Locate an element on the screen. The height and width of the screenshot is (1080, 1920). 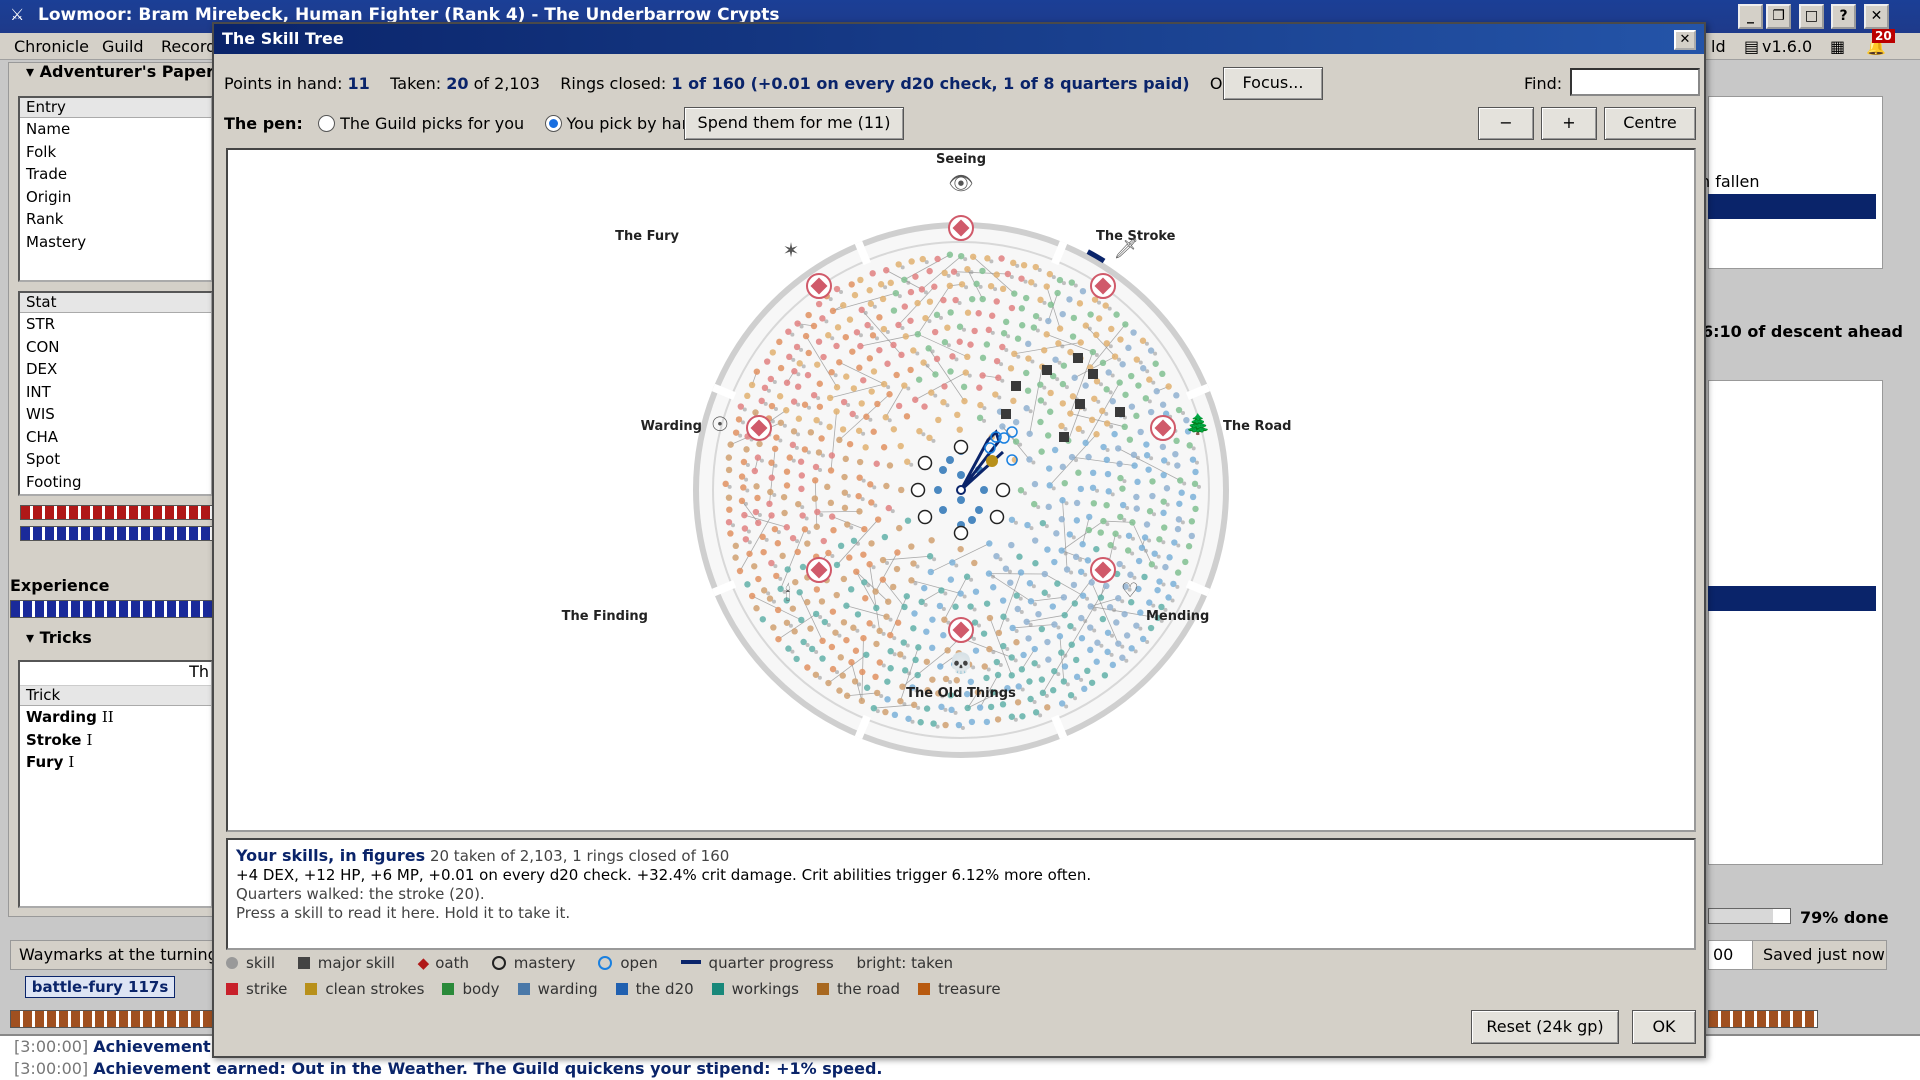
dialog-close-button: ✕ is located at coordinates (1685, 40).